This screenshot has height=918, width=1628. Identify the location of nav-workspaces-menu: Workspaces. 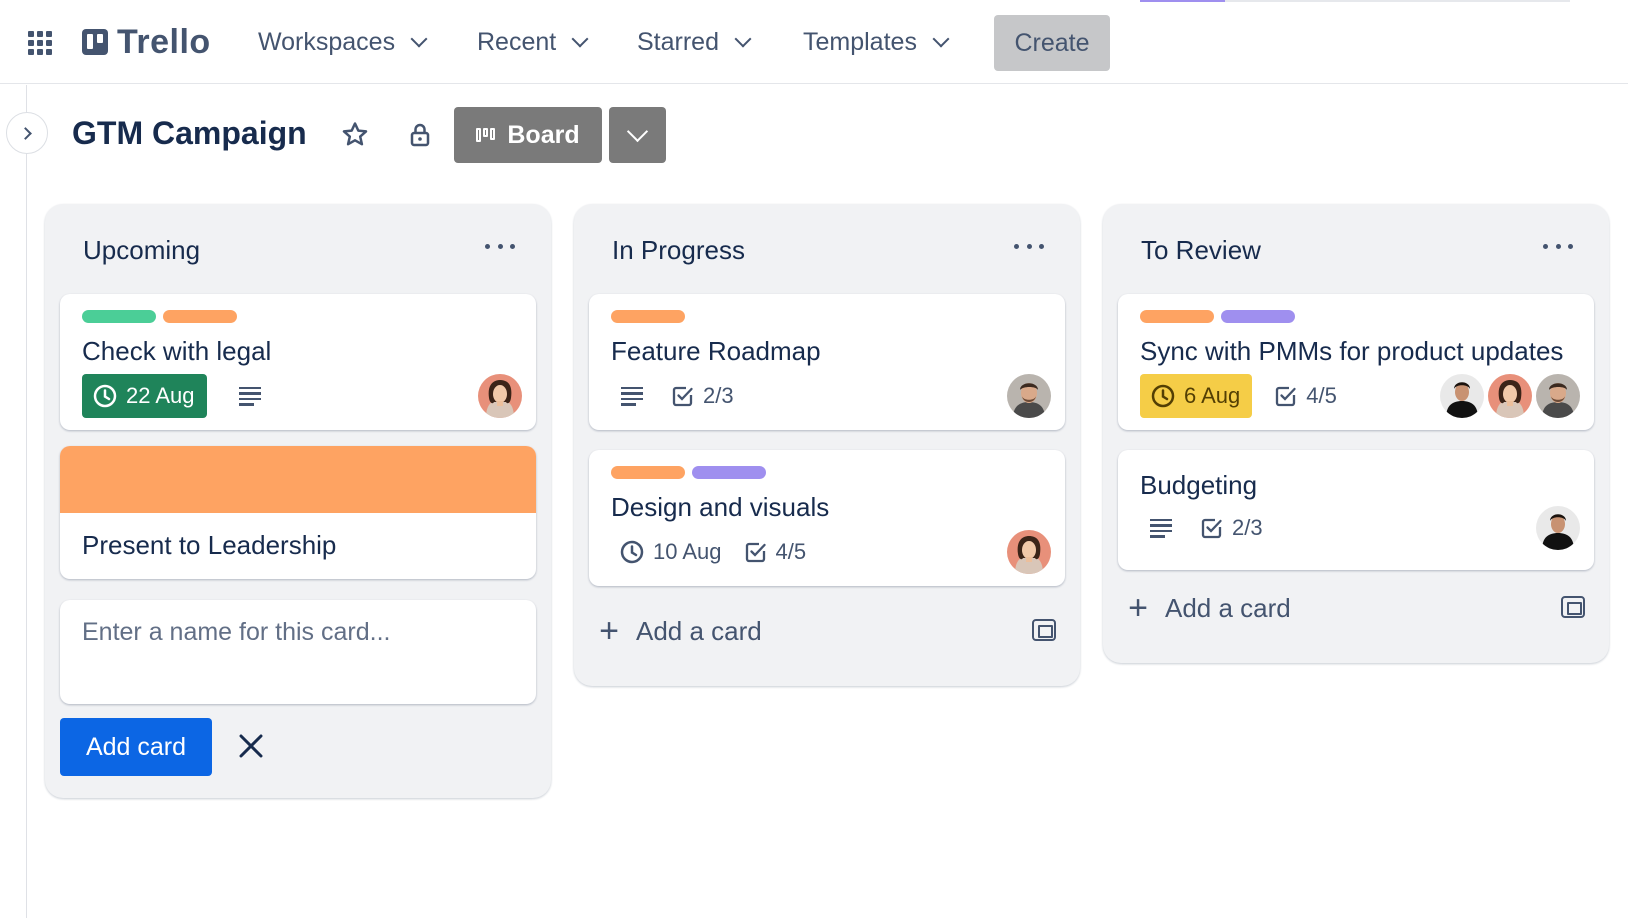
(343, 42).